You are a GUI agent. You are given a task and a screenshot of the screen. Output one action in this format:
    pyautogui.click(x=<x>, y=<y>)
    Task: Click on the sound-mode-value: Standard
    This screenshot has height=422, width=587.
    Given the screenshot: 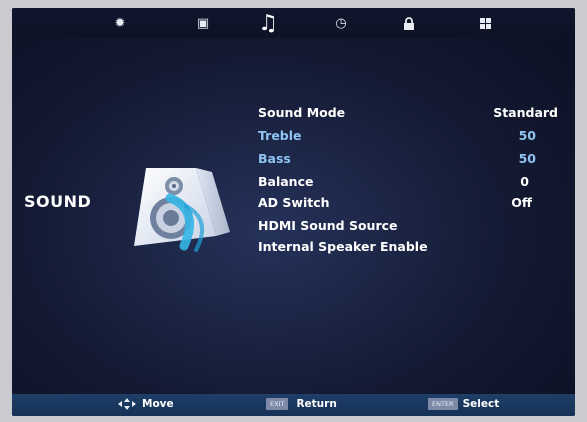 What is the action you would take?
    pyautogui.click(x=525, y=112)
    